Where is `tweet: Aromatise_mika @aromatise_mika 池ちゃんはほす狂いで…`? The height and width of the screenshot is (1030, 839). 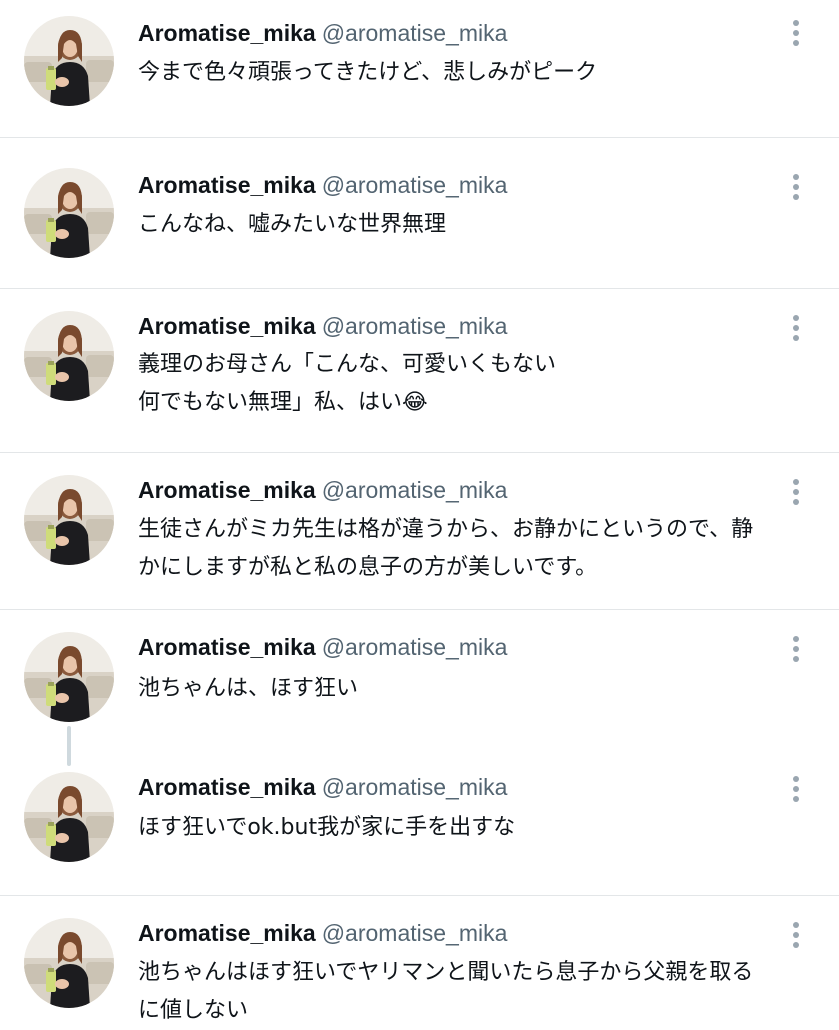
tweet: Aromatise_mika @aromatise_mika 池ちゃんはほす狂いで… is located at coordinates (419, 960).